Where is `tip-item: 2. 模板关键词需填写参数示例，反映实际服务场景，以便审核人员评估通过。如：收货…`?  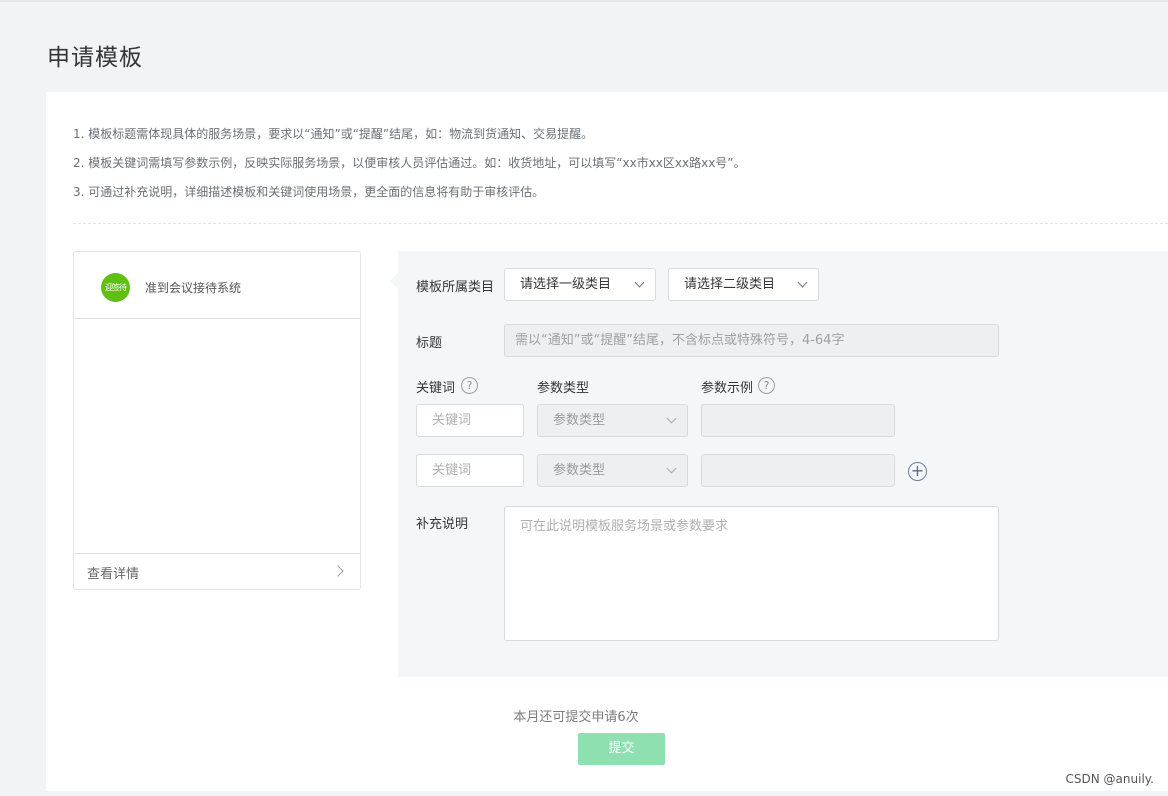 tip-item: 2. 模板关键词需填写参数示例，反映实际服务场景，以便审核人员评估通过。如：收货… is located at coordinates (409, 163).